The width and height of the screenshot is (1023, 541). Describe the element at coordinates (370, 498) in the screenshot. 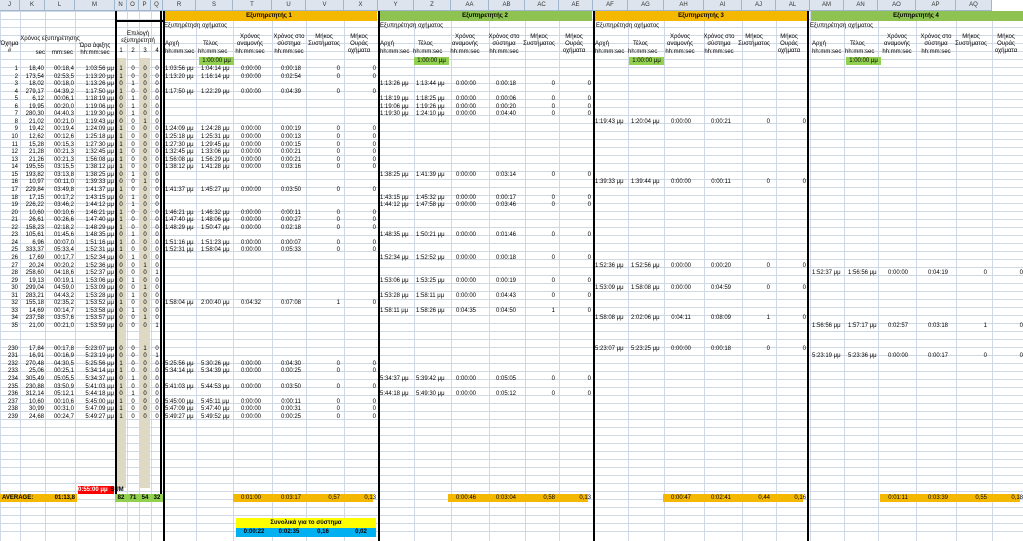

I see `average-queue-length: 0,13` at that location.